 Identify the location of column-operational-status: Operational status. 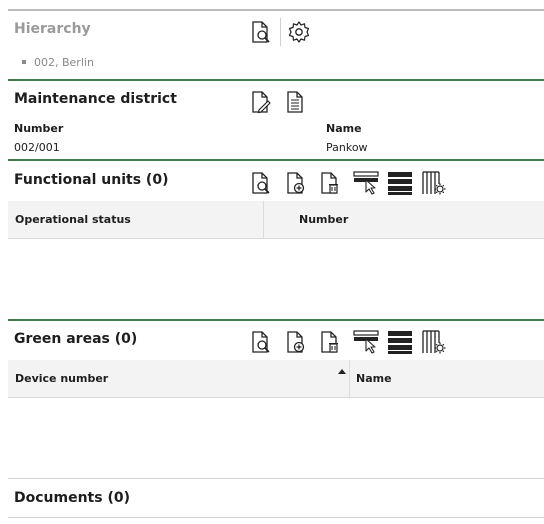
(135, 220).